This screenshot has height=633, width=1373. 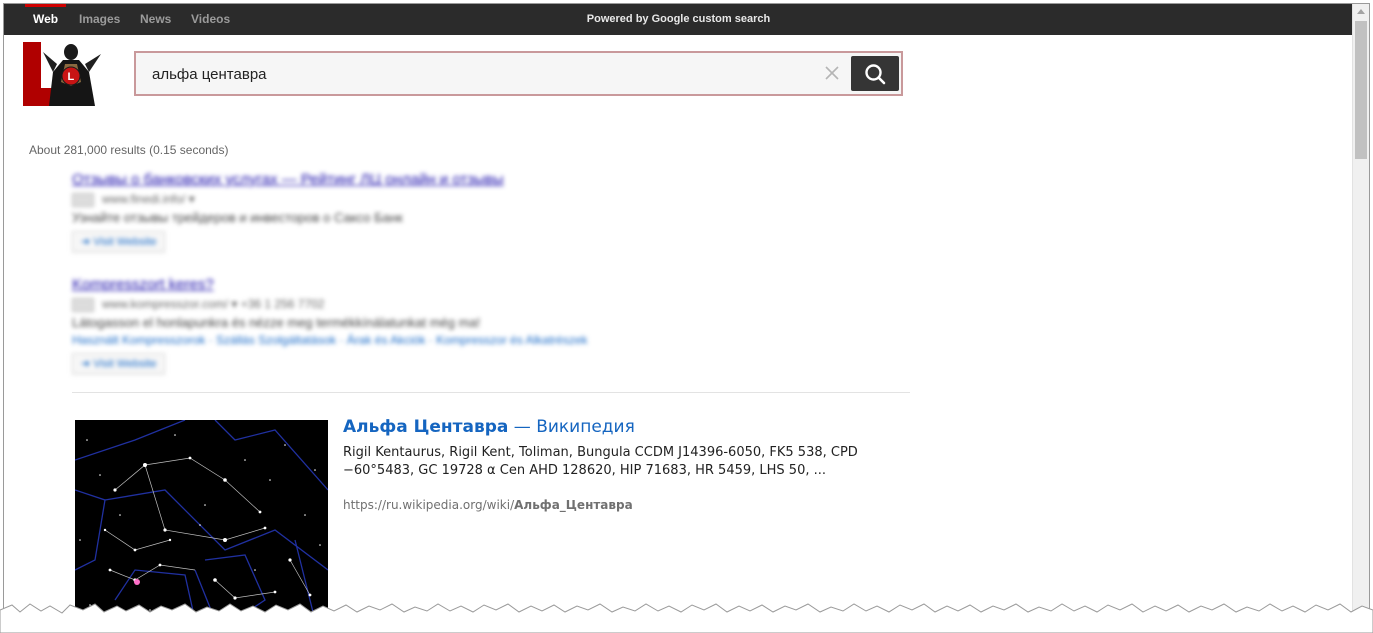 I want to click on constellation-thumbnail, so click(x=201, y=520).